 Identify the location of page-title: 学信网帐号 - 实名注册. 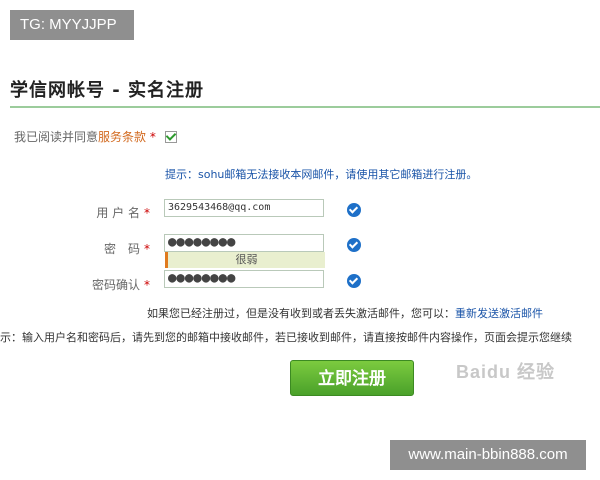
(107, 90).